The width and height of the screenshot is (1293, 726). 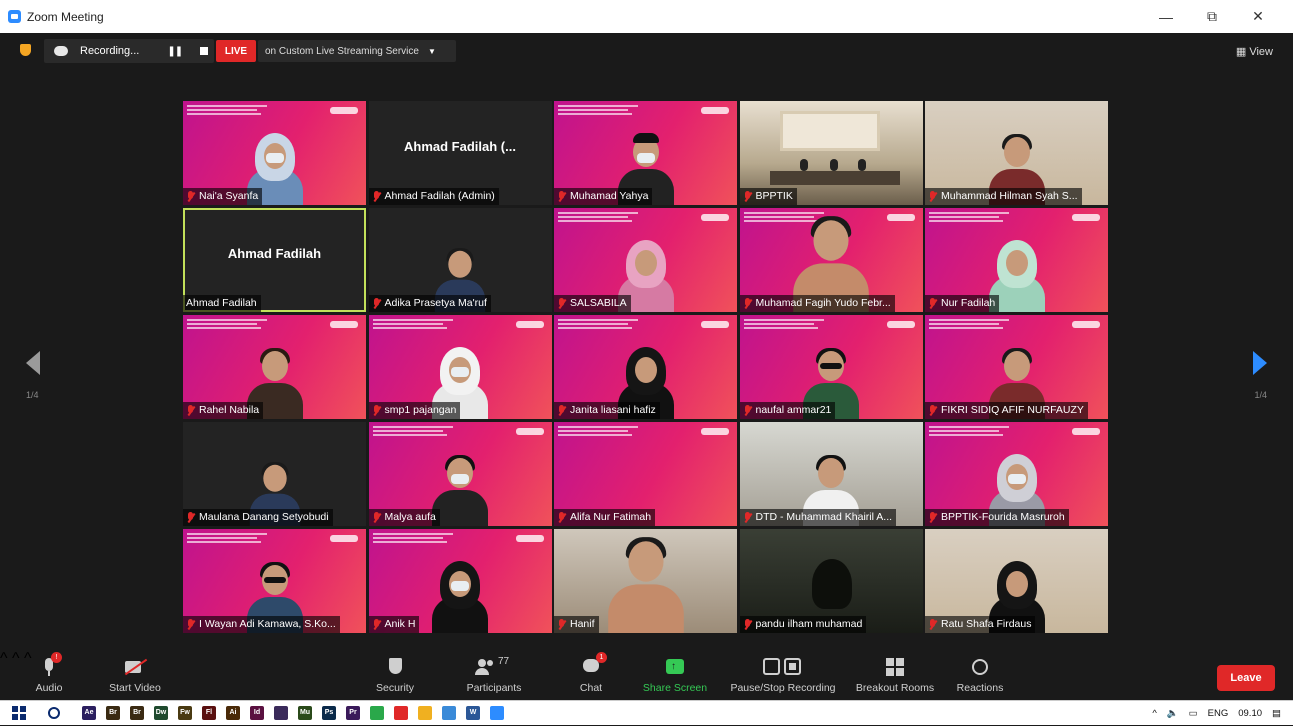 I want to click on participant-name: Ratu Shafa Firdaus, so click(x=986, y=624).